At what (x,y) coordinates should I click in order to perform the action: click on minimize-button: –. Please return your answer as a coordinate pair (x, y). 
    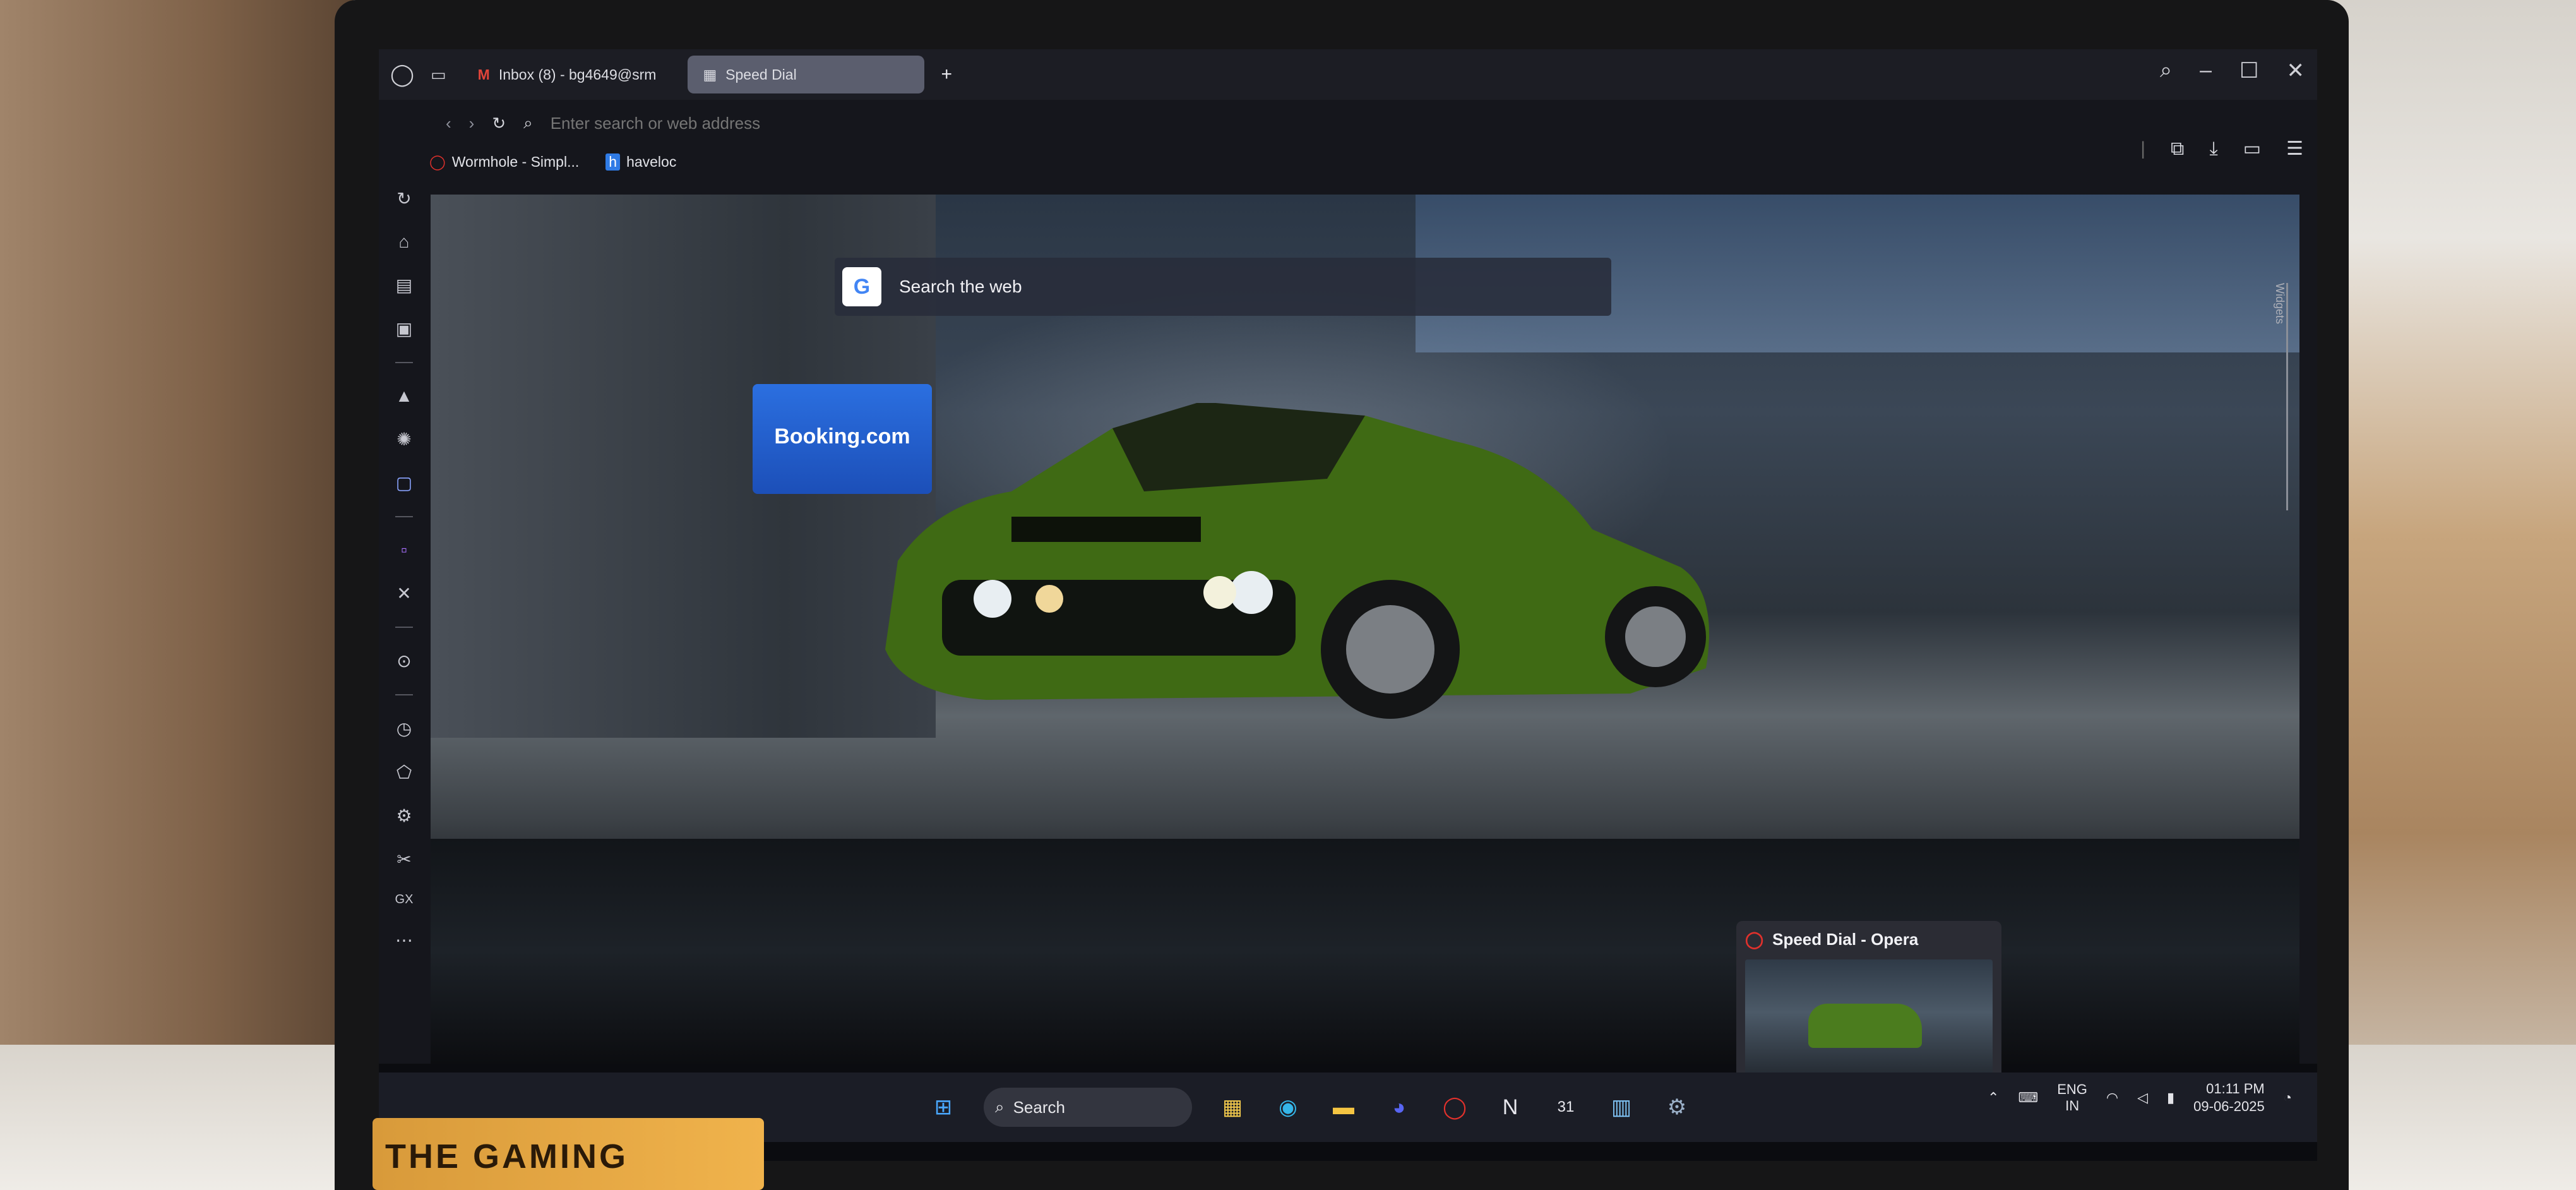
    Looking at the image, I should click on (2206, 70).